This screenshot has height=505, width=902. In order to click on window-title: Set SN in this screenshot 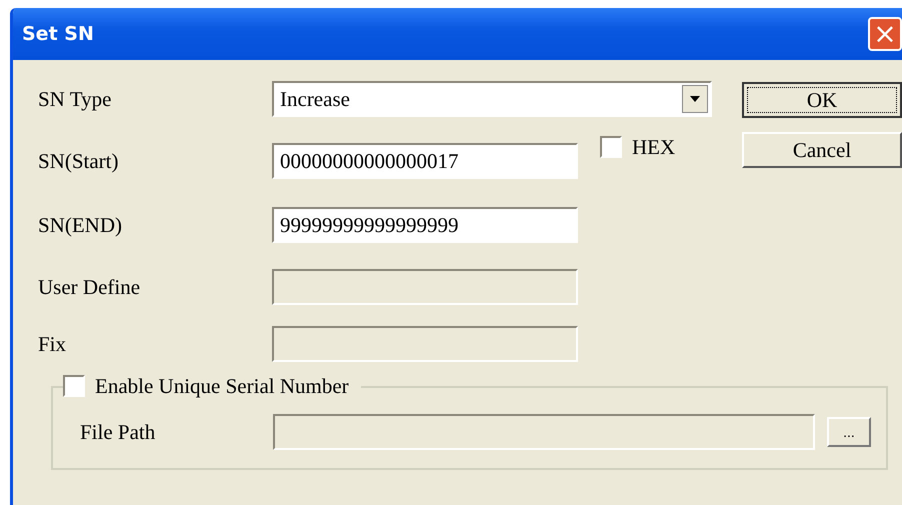, I will do `click(58, 34)`.